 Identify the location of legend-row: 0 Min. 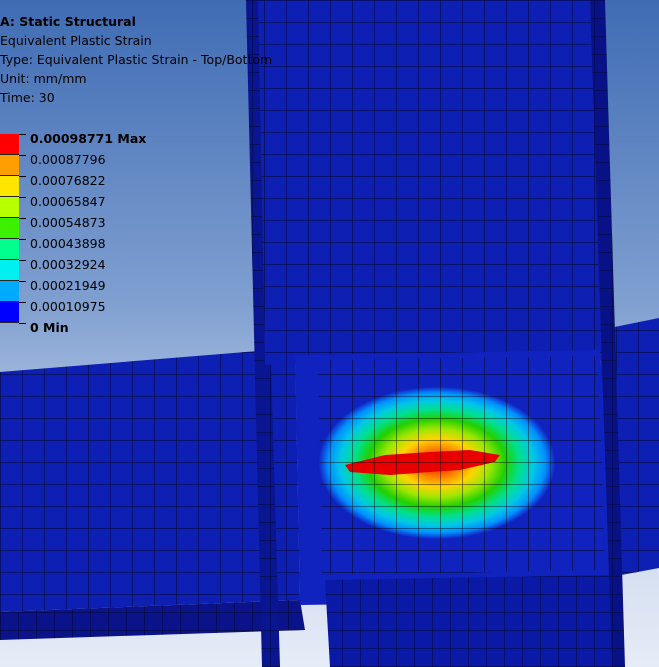
(100, 332).